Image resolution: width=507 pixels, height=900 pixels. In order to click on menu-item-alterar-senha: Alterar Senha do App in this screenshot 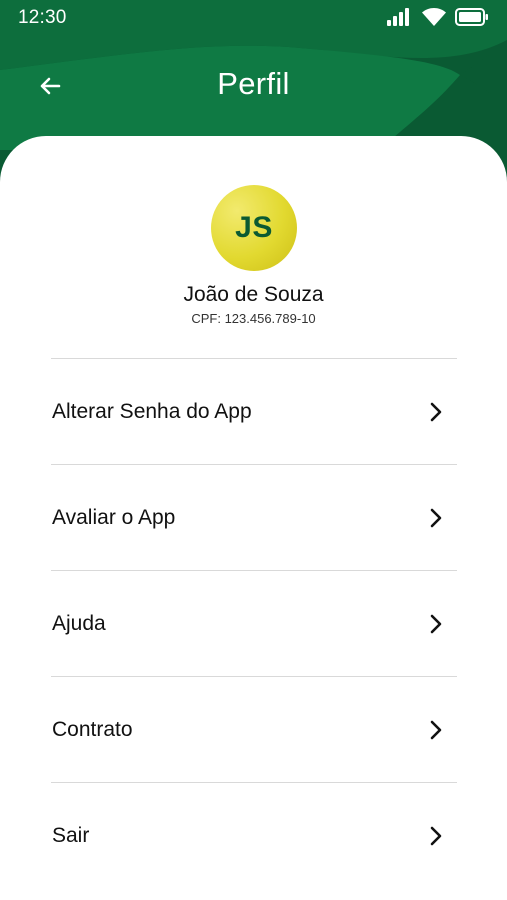, I will do `click(254, 412)`.